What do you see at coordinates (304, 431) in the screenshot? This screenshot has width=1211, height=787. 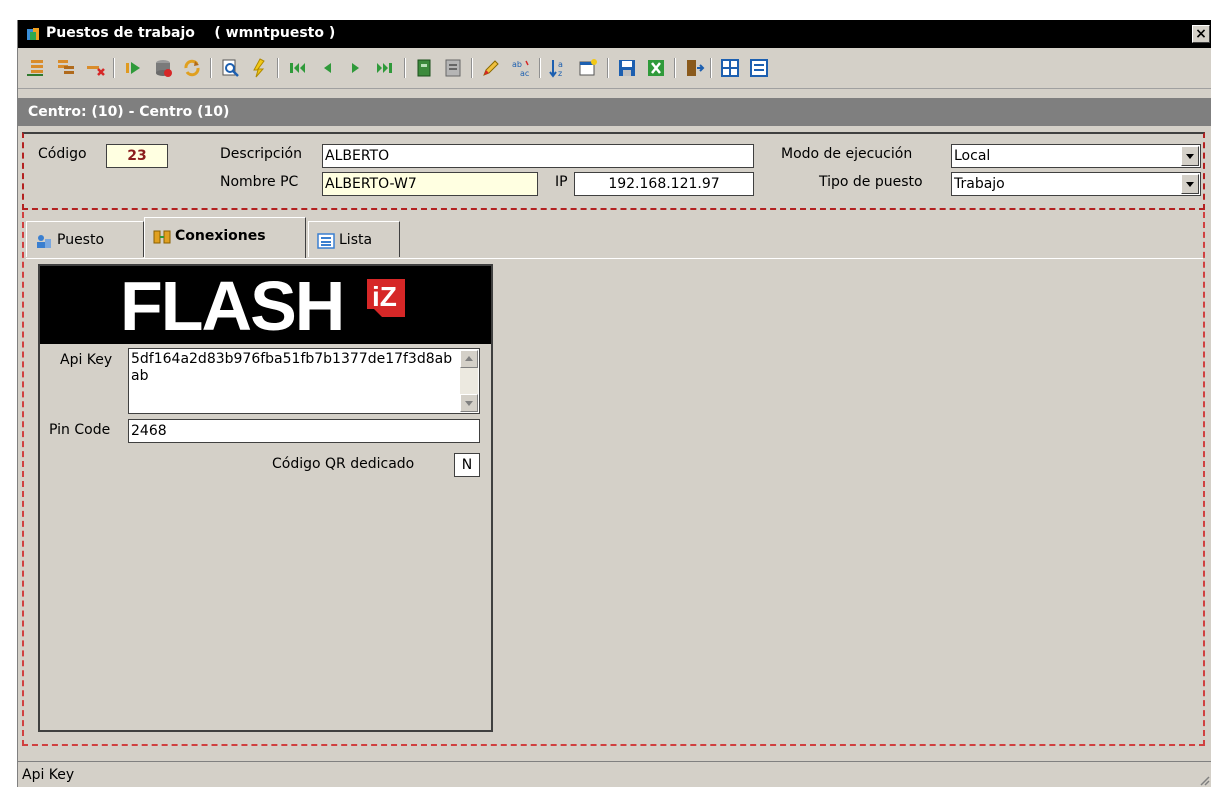 I see `pin-code-field: 2468` at bounding box center [304, 431].